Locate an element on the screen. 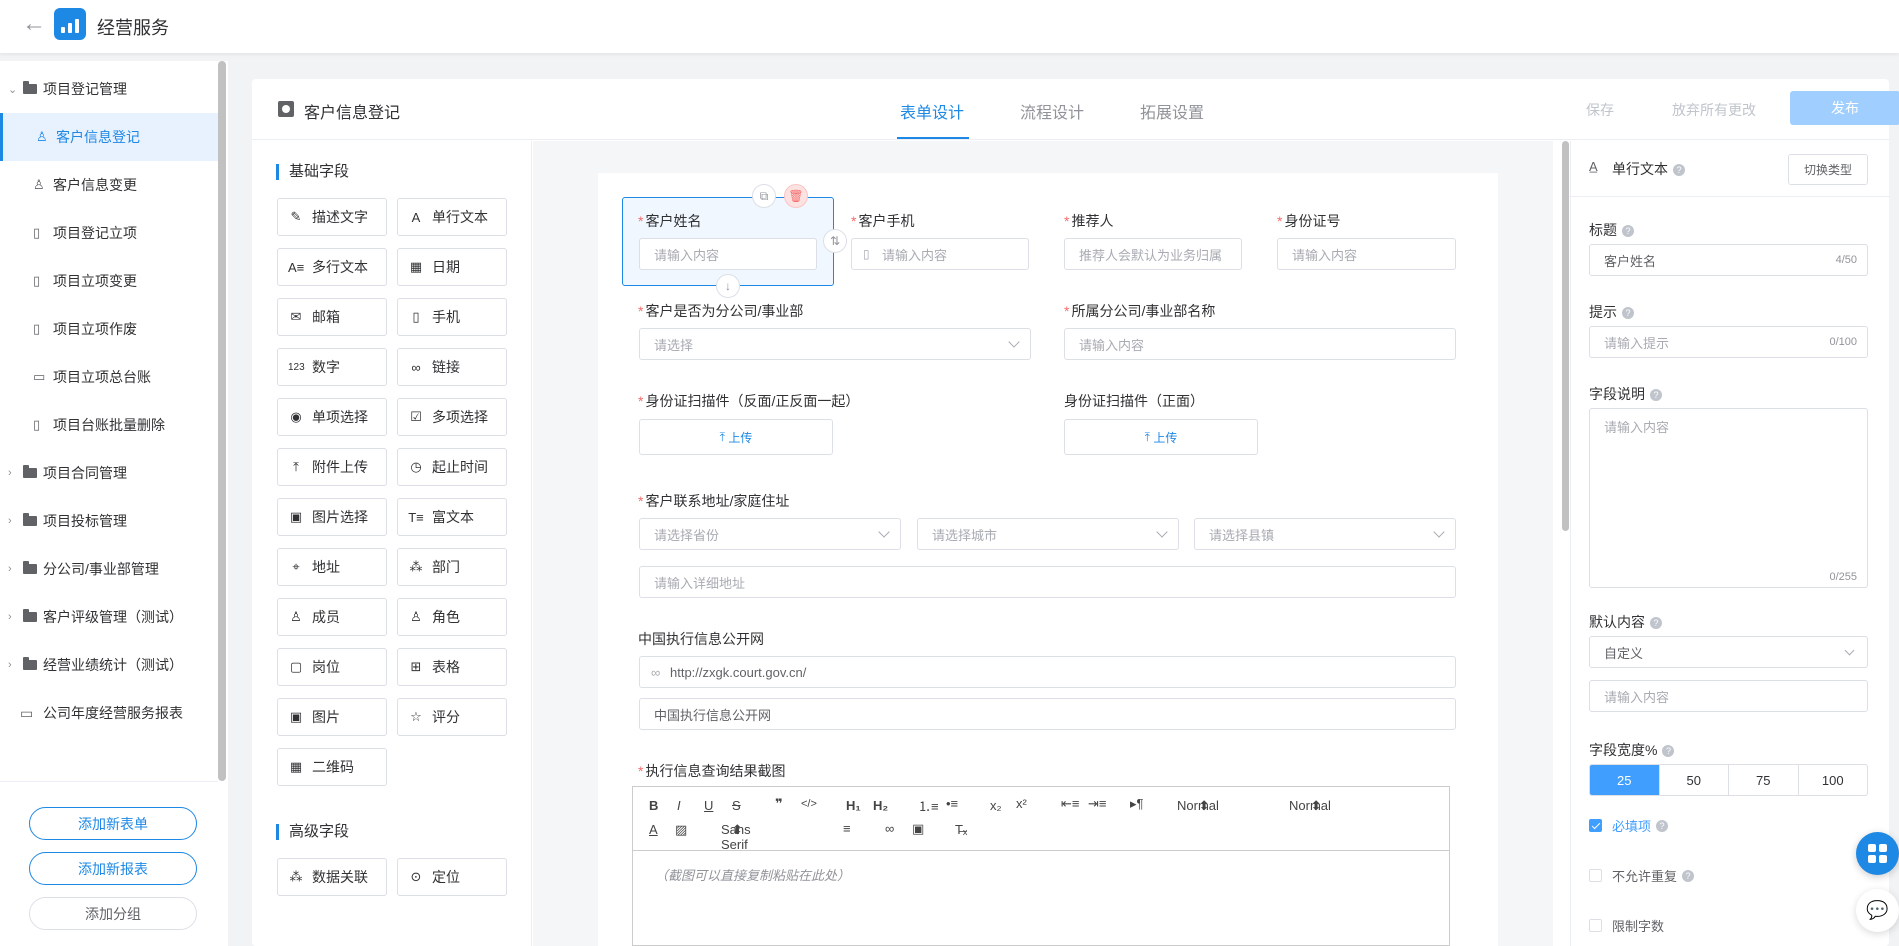 This screenshot has width=1899, height=946. outdent-icon: ⇤≡ is located at coordinates (1070, 804).